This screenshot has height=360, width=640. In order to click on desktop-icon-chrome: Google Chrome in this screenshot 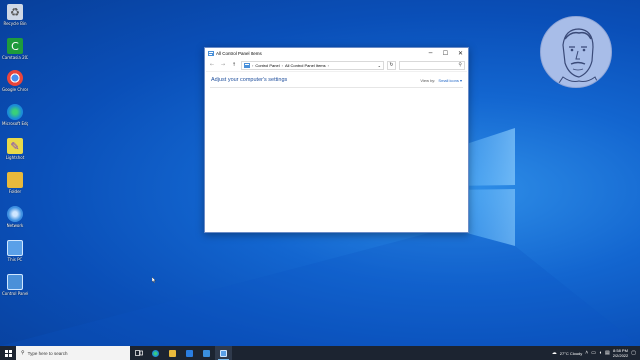, I will do `click(15, 81)`.